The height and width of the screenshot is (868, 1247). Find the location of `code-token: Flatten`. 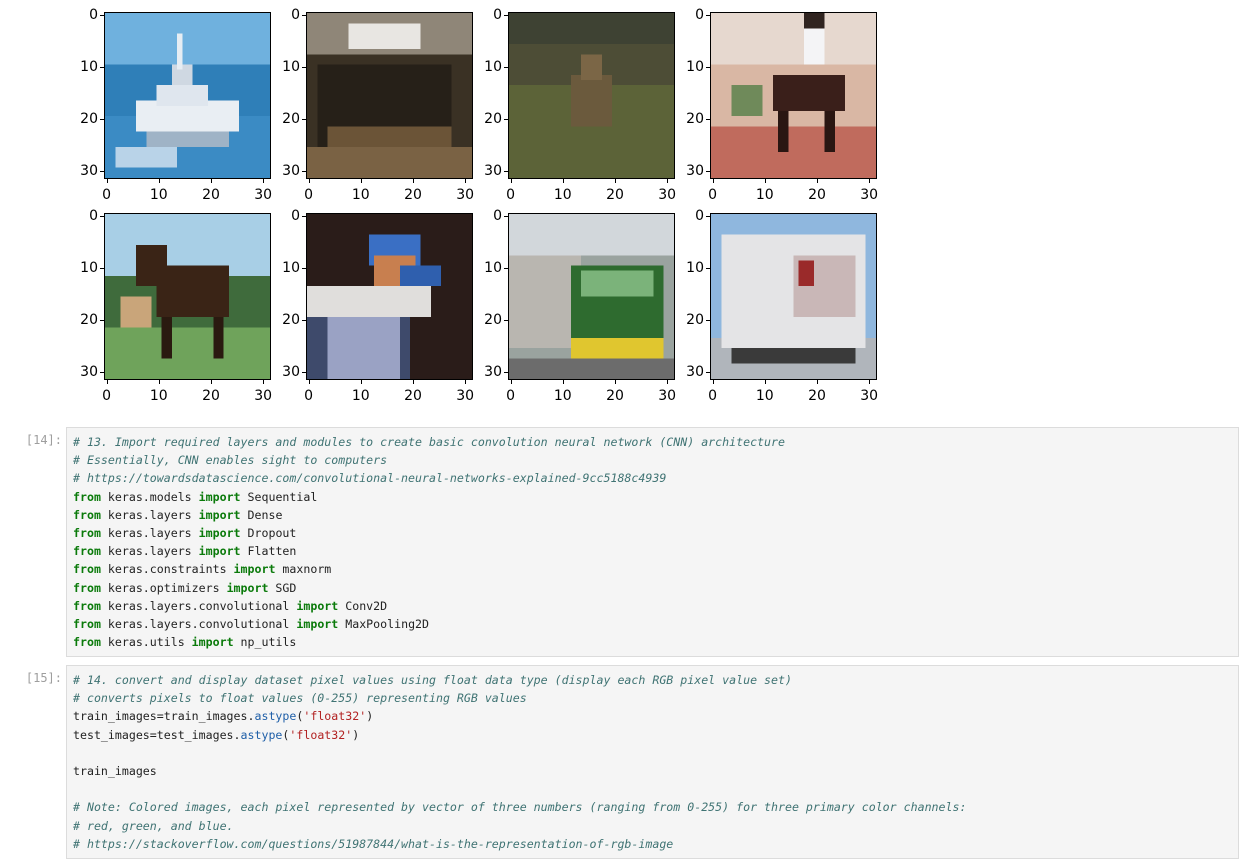

code-token: Flatten is located at coordinates (268, 551).